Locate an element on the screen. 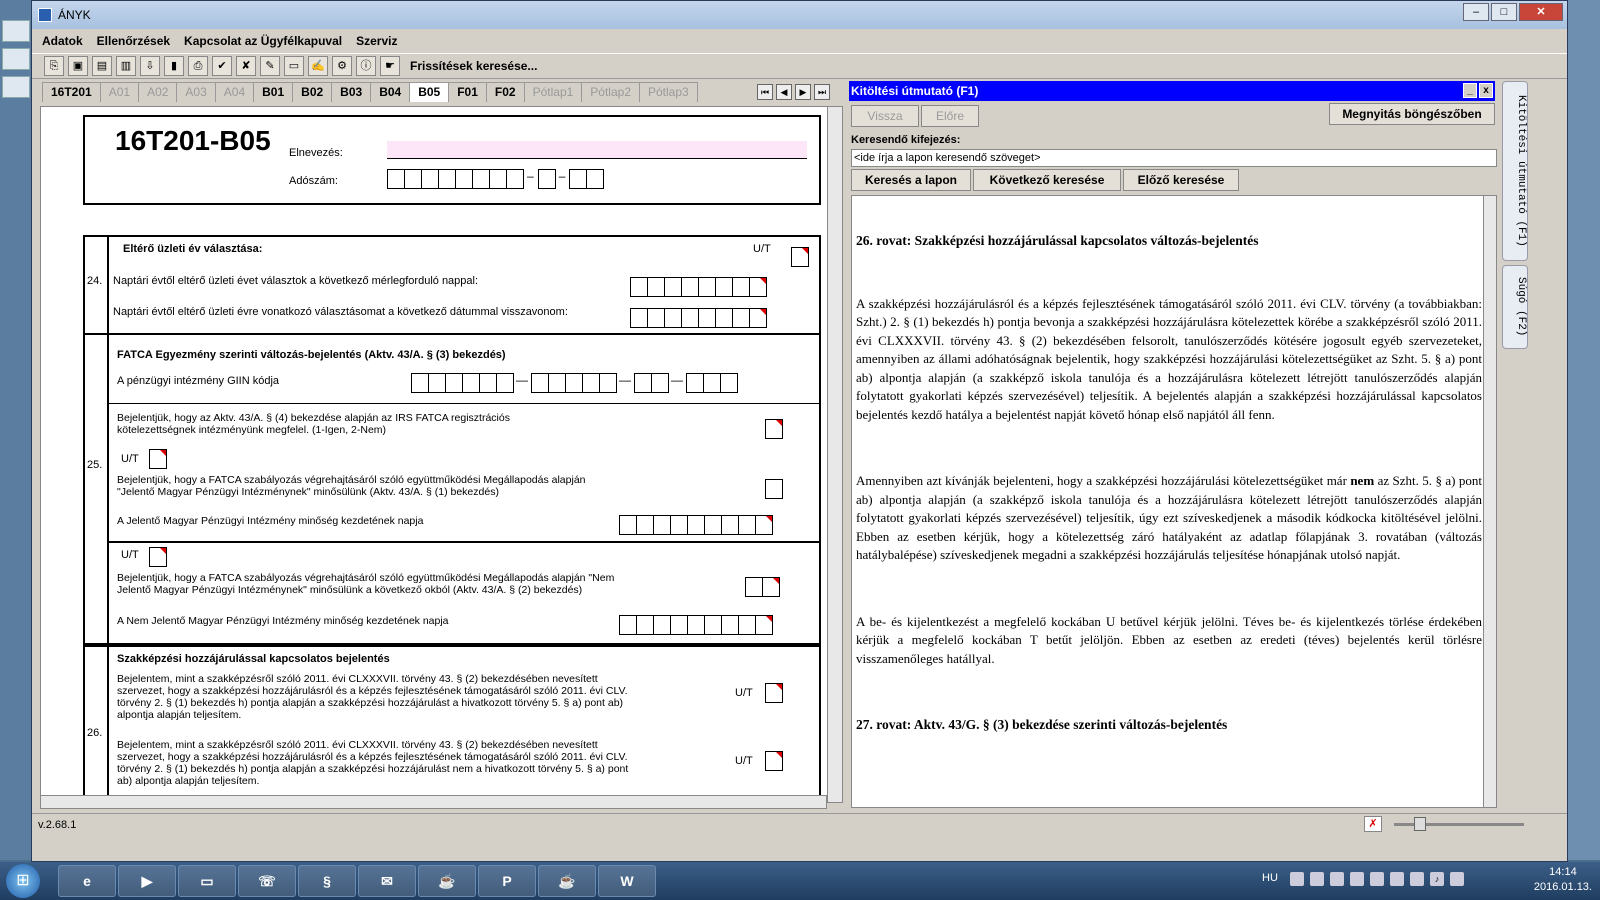 The width and height of the screenshot is (1600, 900). status-bar: v.2.68.1 ✗ is located at coordinates (799, 824).